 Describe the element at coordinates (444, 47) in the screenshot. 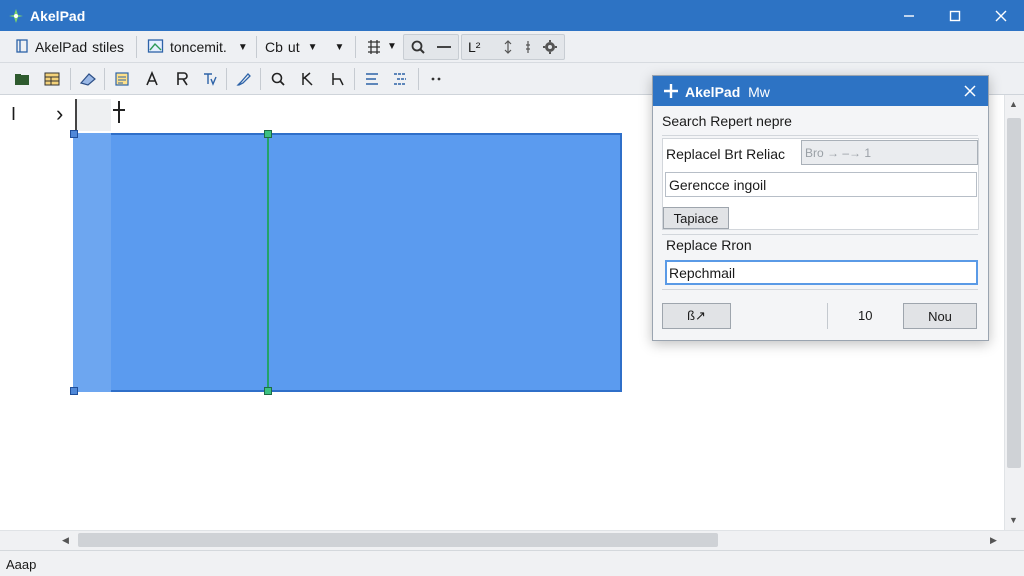

I see `minus-icon` at that location.